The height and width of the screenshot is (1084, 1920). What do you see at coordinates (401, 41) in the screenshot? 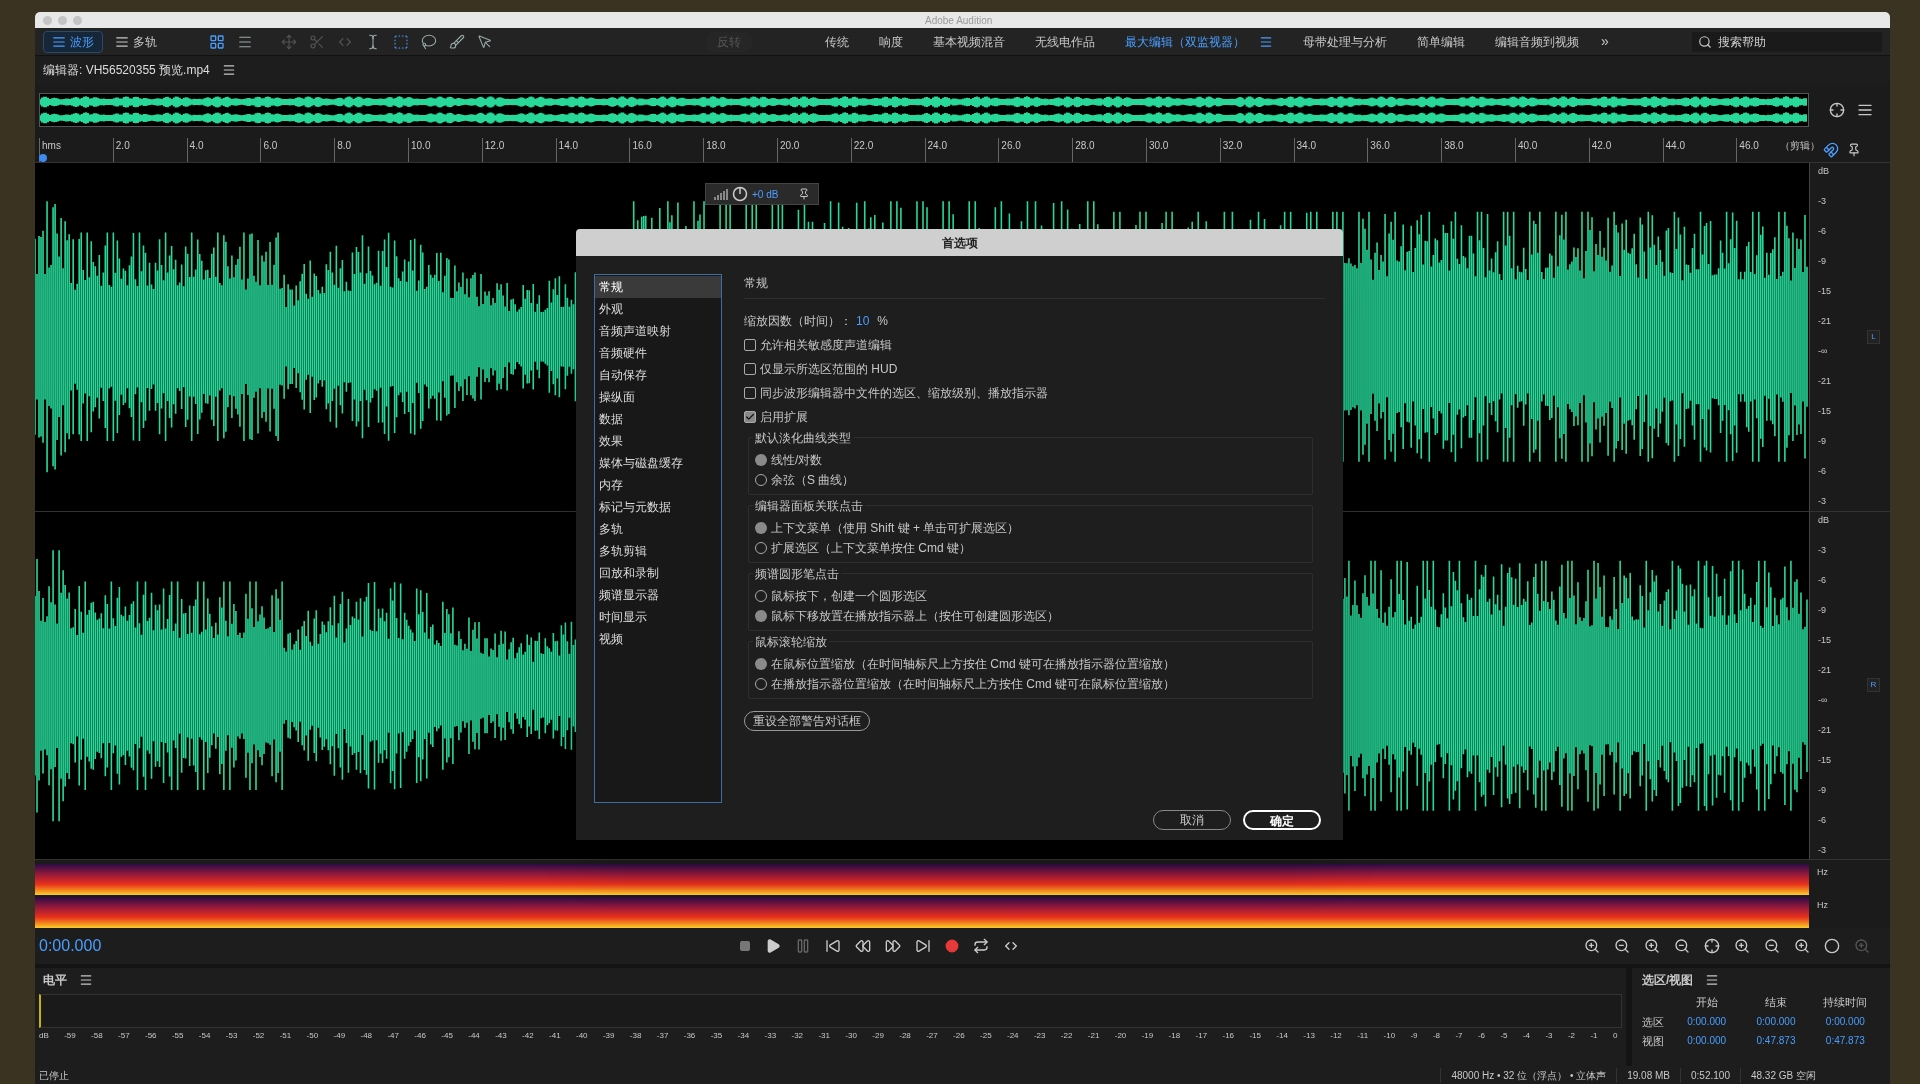
I see `marquee-tool-icon` at bounding box center [401, 41].